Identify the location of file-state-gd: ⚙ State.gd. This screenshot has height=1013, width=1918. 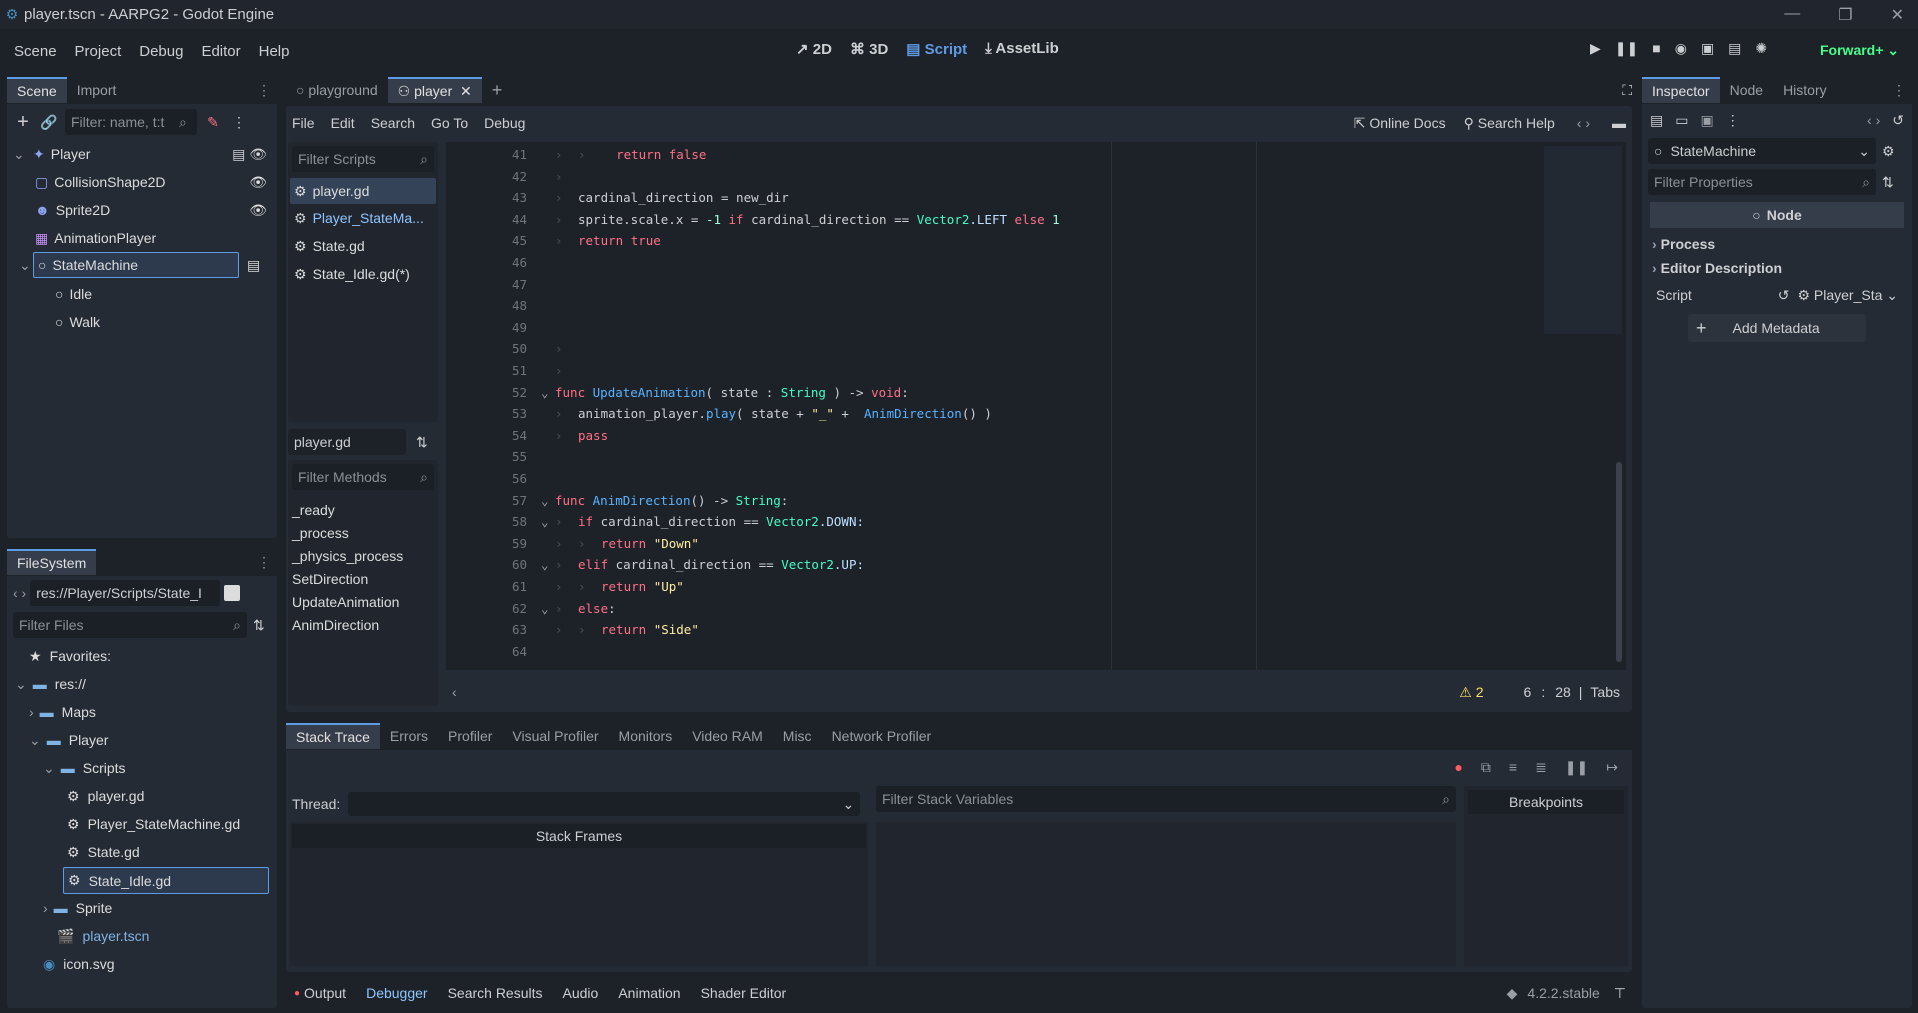
(103, 852).